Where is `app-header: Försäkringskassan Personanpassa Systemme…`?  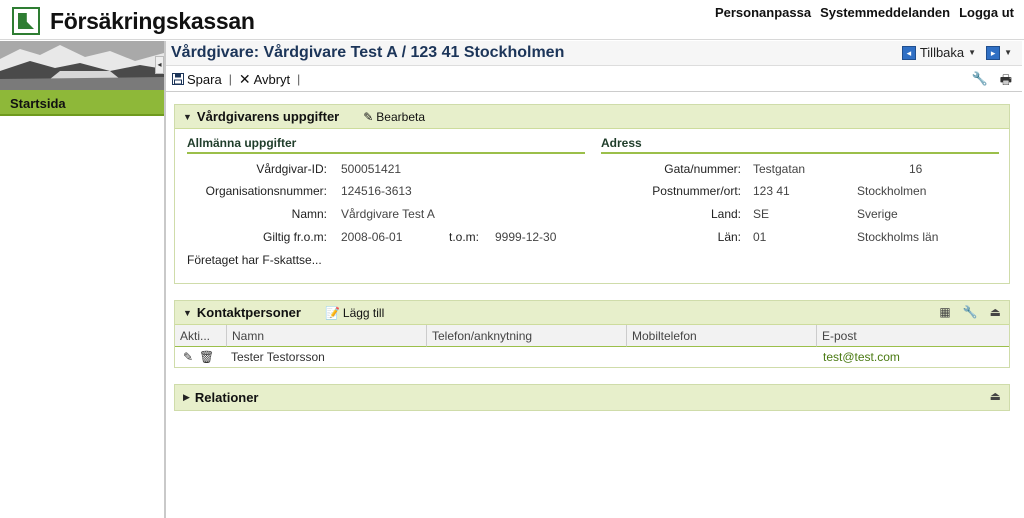 app-header: Försäkringskassan Personanpassa Systemme… is located at coordinates (512, 20).